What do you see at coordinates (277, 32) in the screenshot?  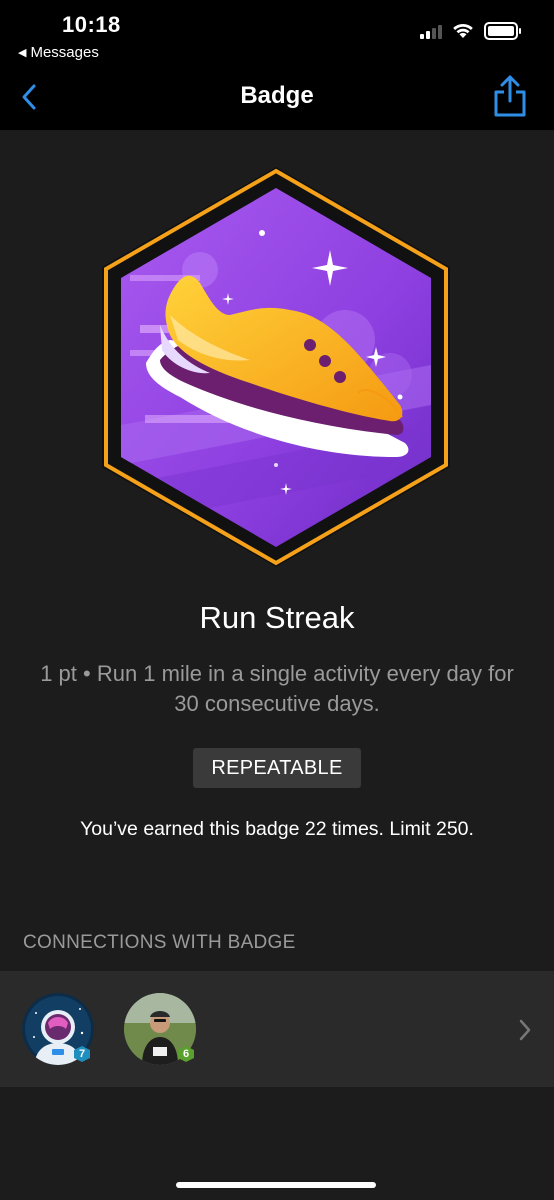 I see `status-bar: 10:18 ◀ Messages` at bounding box center [277, 32].